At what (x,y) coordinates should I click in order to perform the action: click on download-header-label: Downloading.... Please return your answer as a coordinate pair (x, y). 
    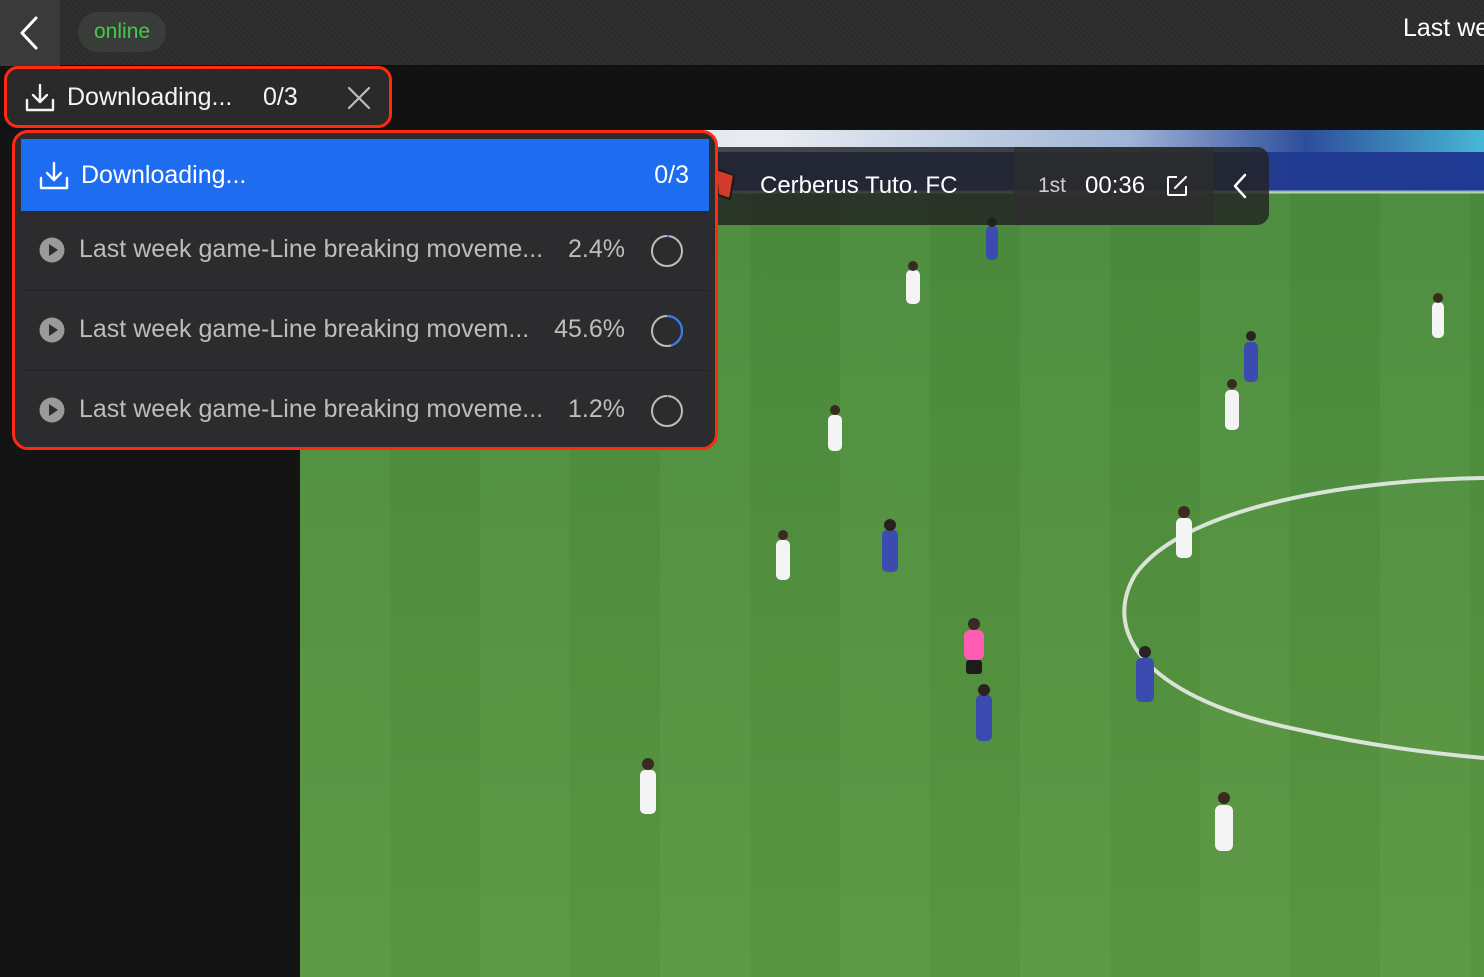
    Looking at the image, I should click on (164, 175).